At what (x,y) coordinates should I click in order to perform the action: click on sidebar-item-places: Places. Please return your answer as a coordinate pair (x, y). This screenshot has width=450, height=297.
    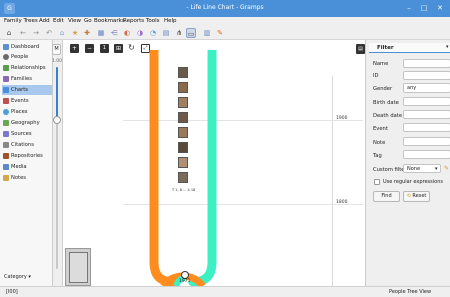
    Looking at the image, I should click on (27, 112).